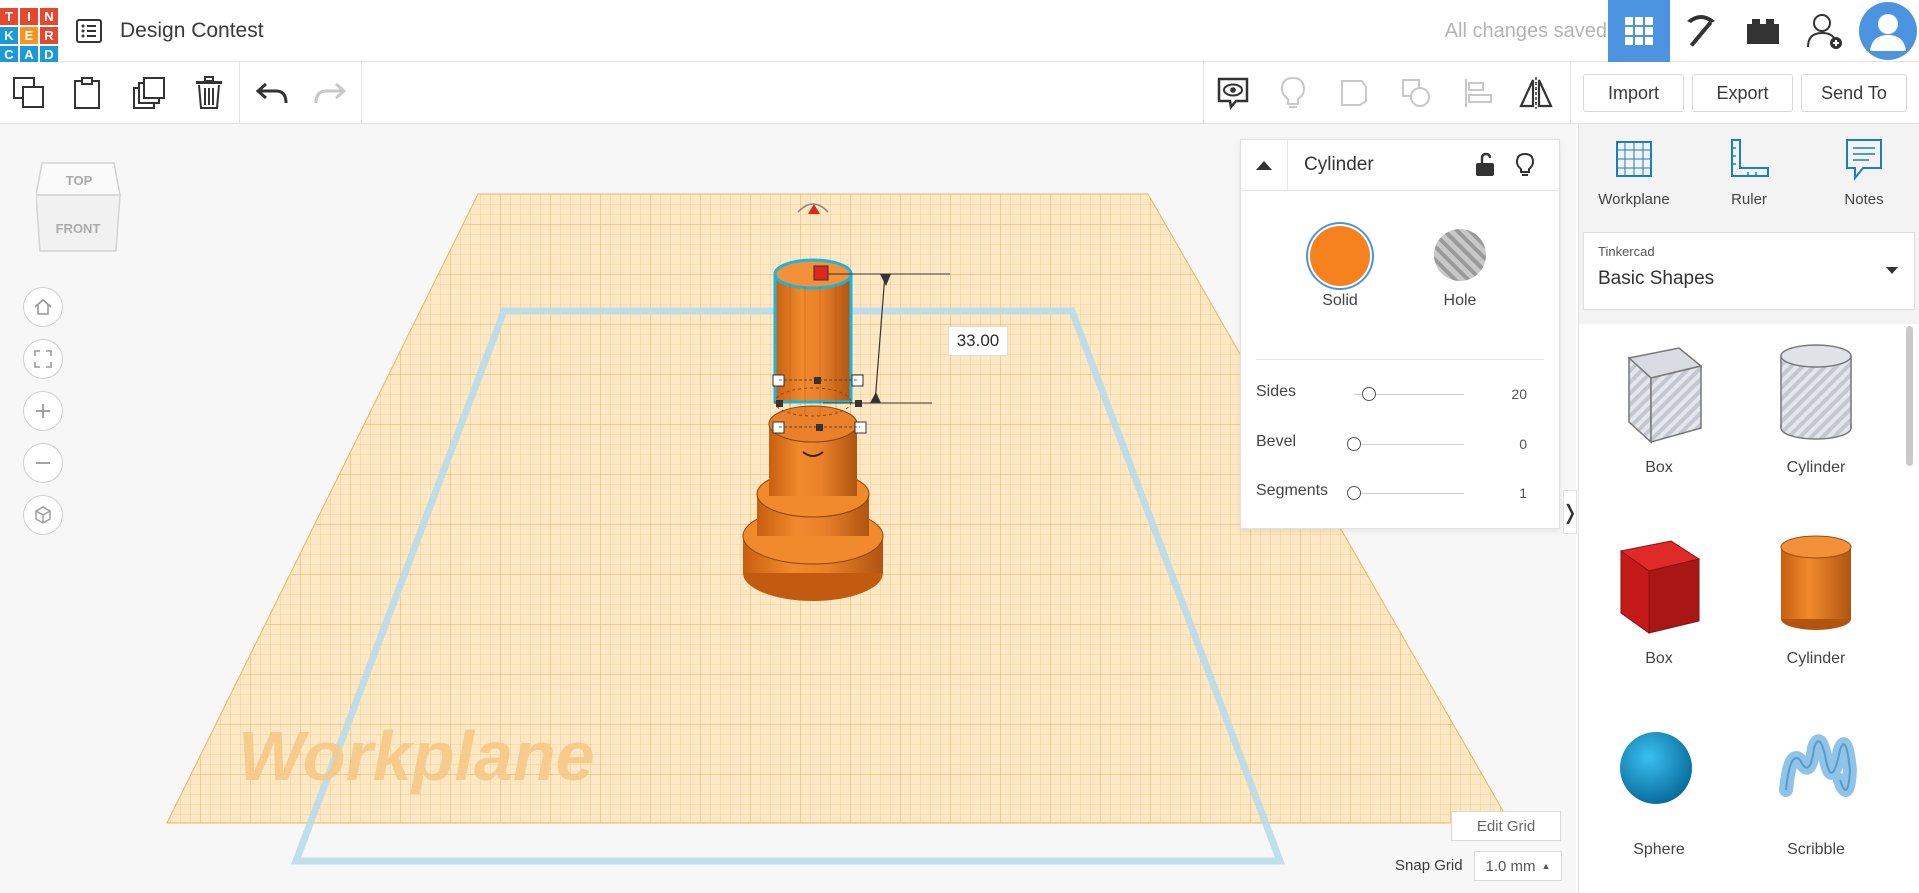 The height and width of the screenshot is (893, 1919). I want to click on zoom-out-button, so click(43, 463).